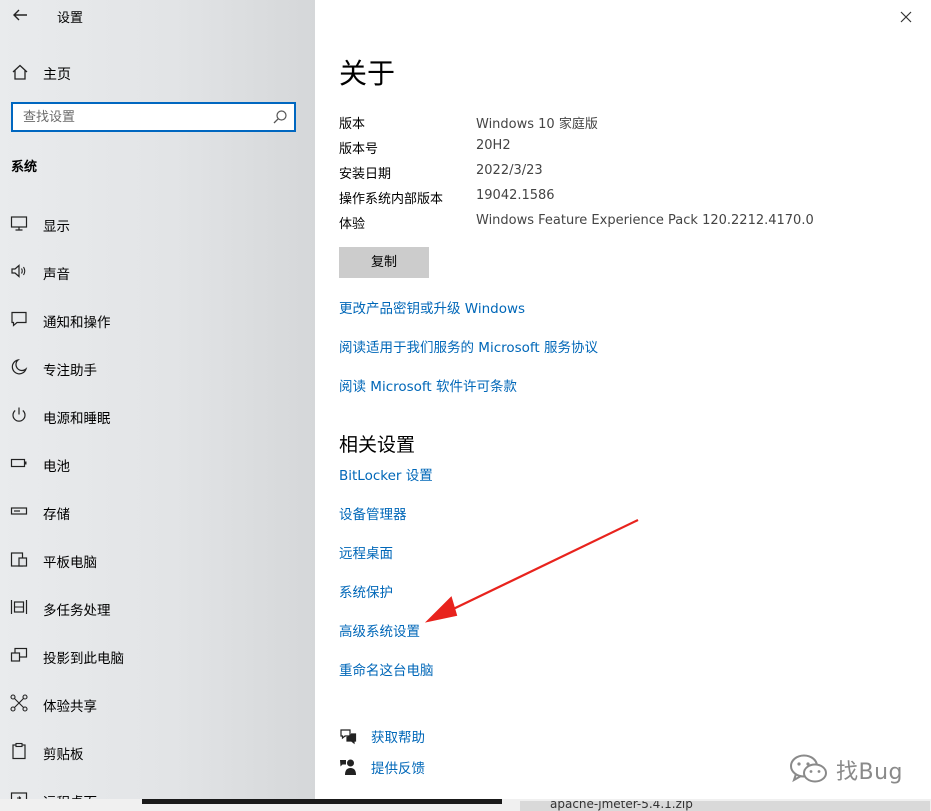  I want to click on close-icon, so click(906, 17).